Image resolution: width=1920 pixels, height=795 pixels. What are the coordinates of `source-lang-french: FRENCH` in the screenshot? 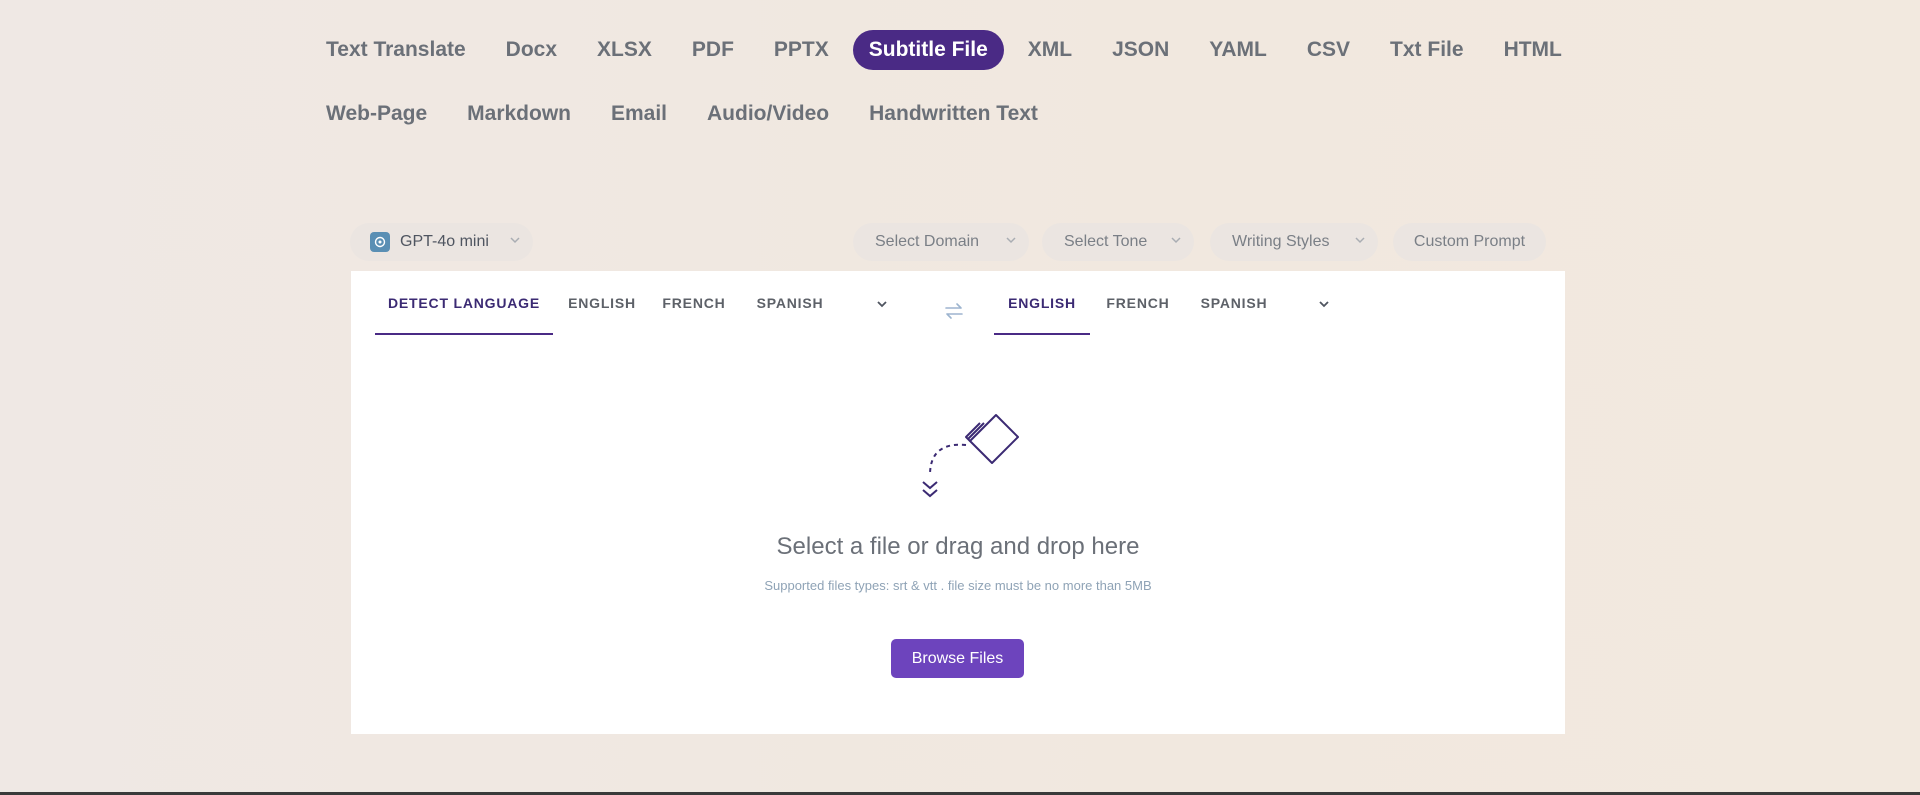 It's located at (694, 303).